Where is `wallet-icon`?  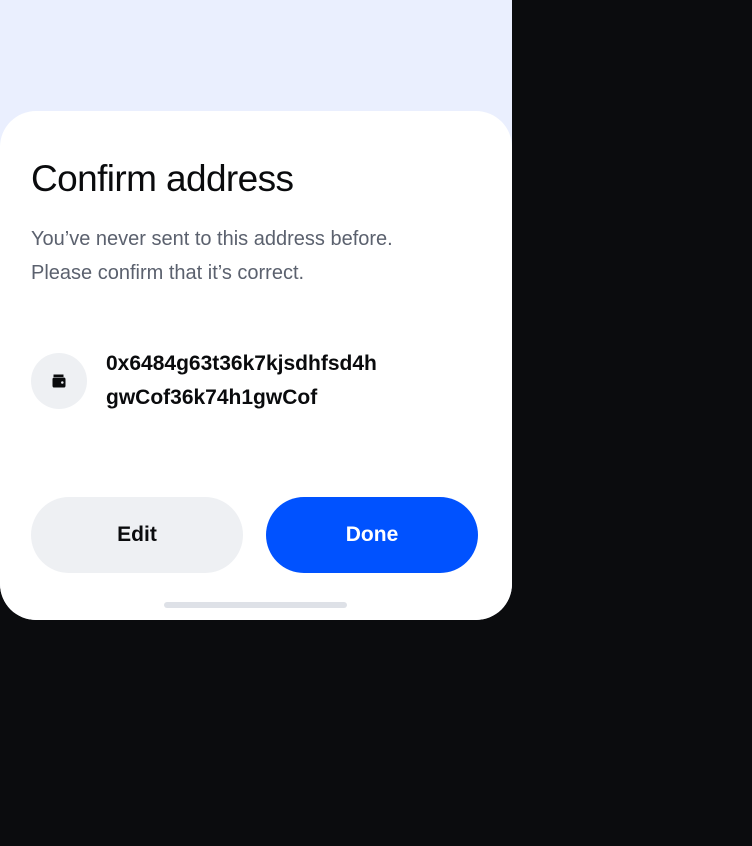
wallet-icon is located at coordinates (59, 381).